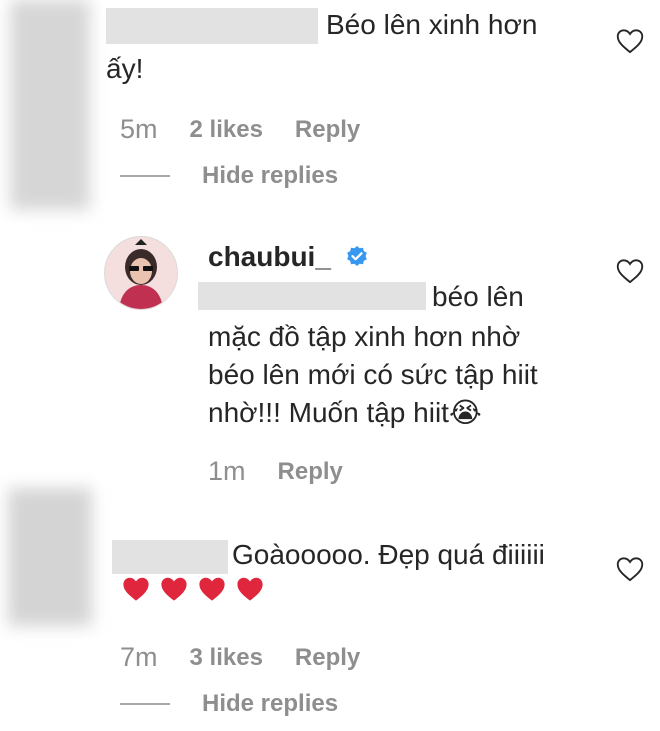  Describe the element at coordinates (432, 24) in the screenshot. I see `comment-text-line-1: Béo lên xinh hơn` at that location.